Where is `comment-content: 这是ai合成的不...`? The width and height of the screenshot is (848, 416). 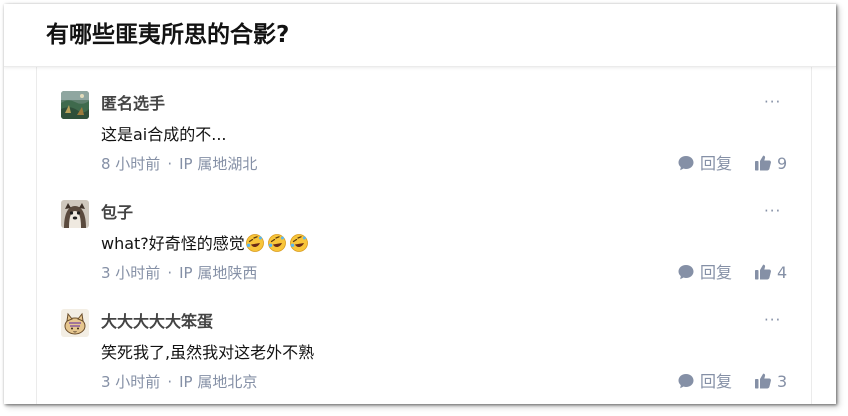 comment-content: 这是ai合成的不... is located at coordinates (164, 135).